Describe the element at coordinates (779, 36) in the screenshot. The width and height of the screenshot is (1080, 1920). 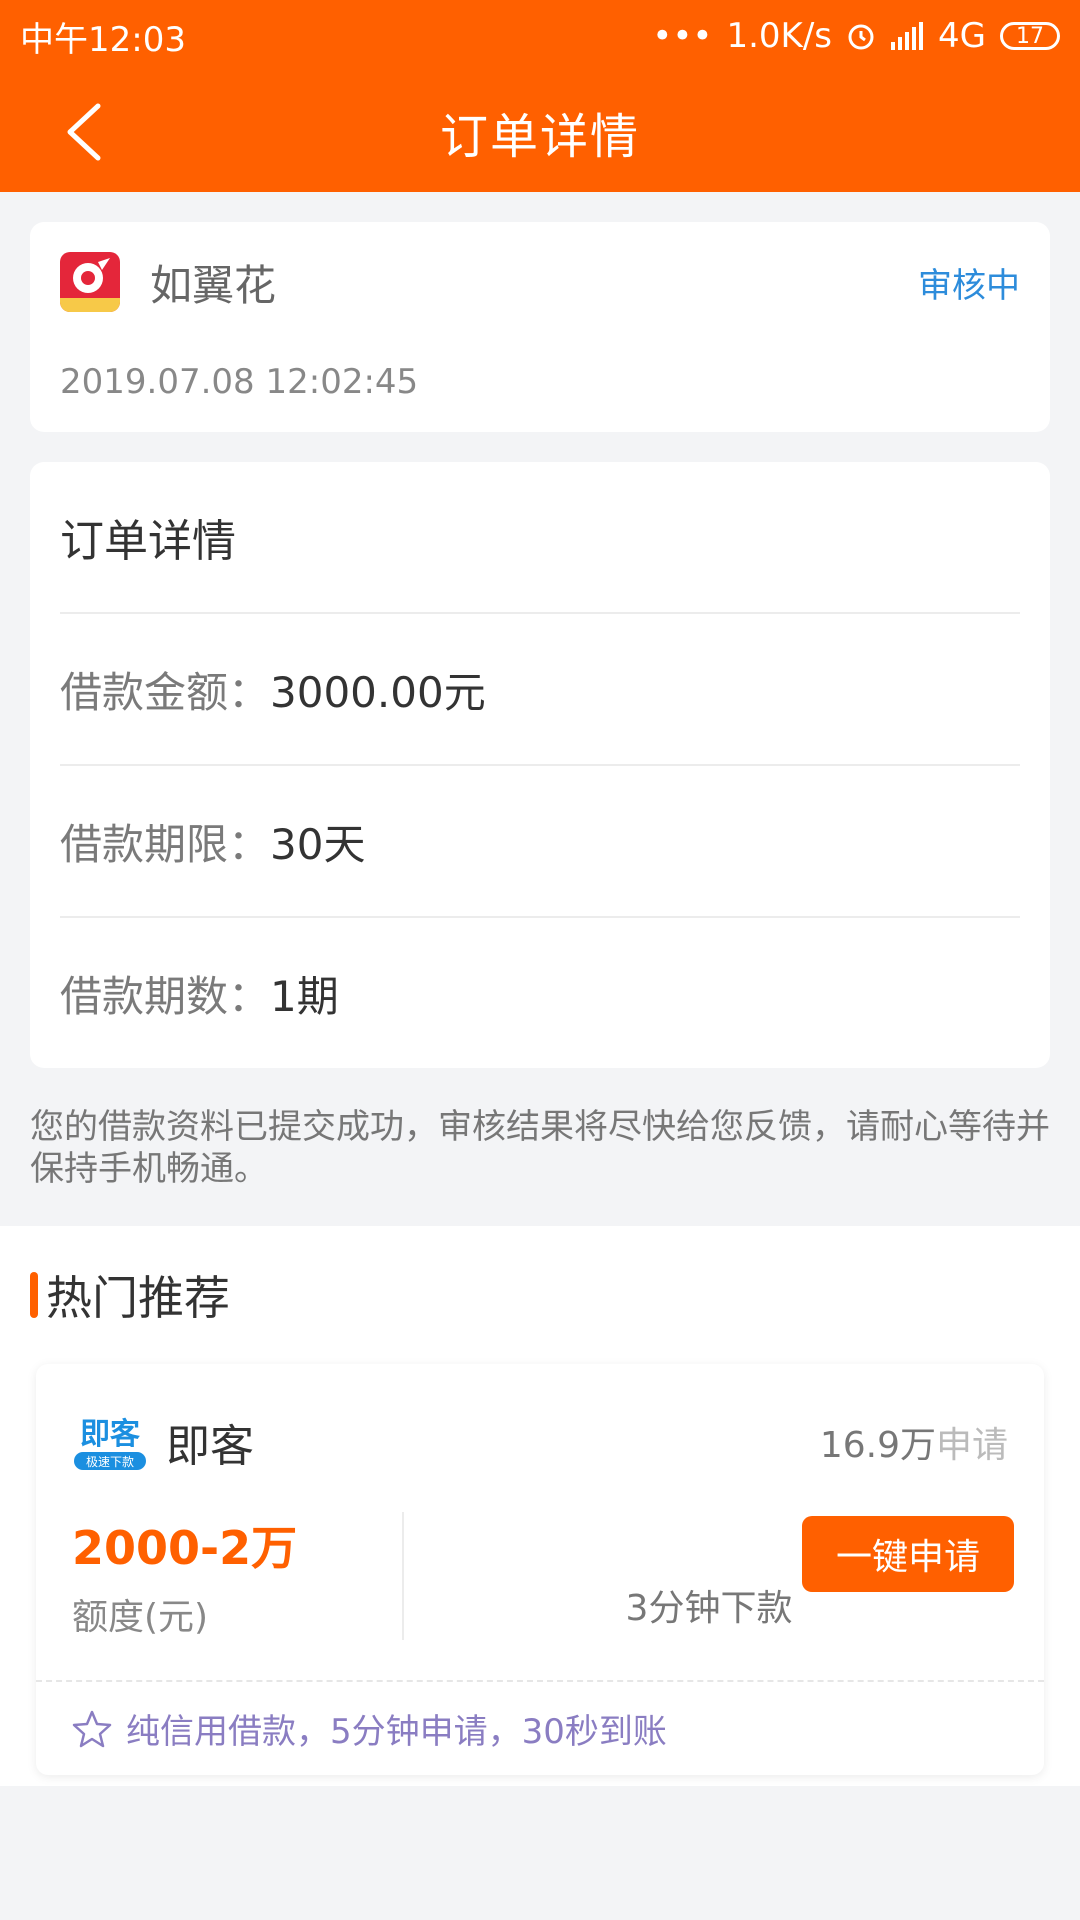
I see `network-speed: 1.0K/s` at that location.